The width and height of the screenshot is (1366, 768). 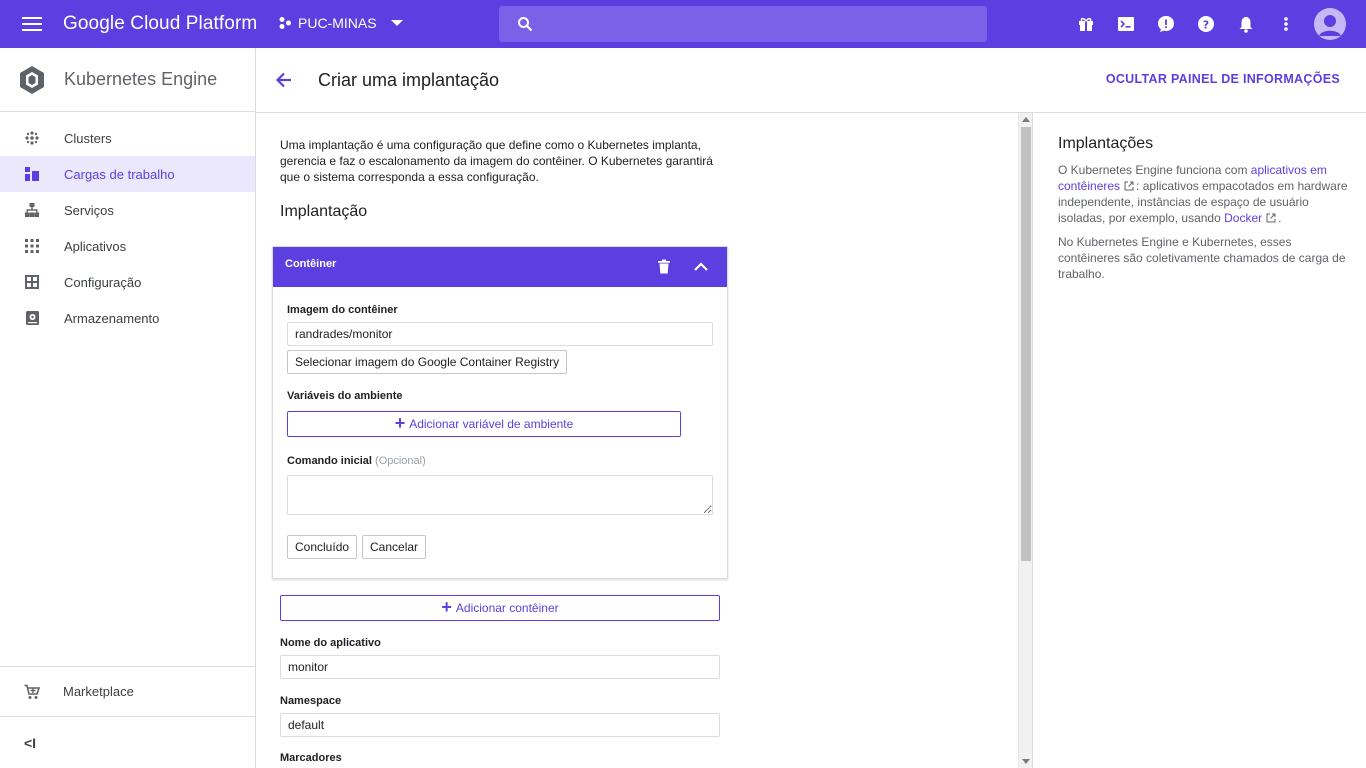 What do you see at coordinates (1126, 24) in the screenshot?
I see `terminal-icon` at bounding box center [1126, 24].